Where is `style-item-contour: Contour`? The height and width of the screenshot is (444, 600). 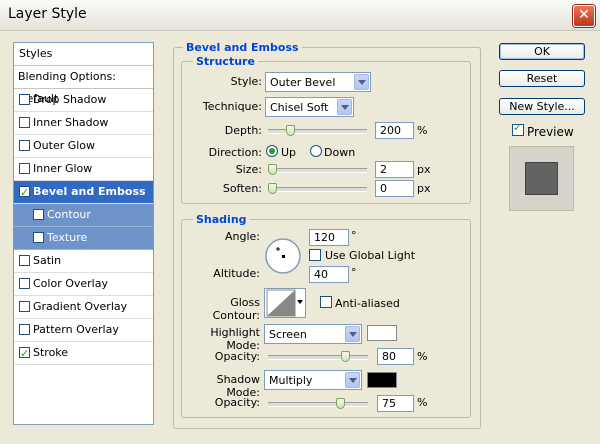
style-item-contour: Contour is located at coordinates (83, 215).